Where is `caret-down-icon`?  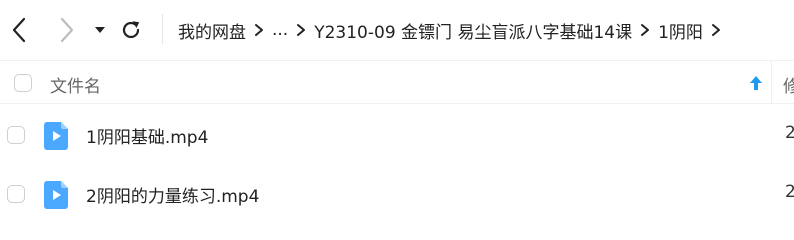 caret-down-icon is located at coordinates (100, 30).